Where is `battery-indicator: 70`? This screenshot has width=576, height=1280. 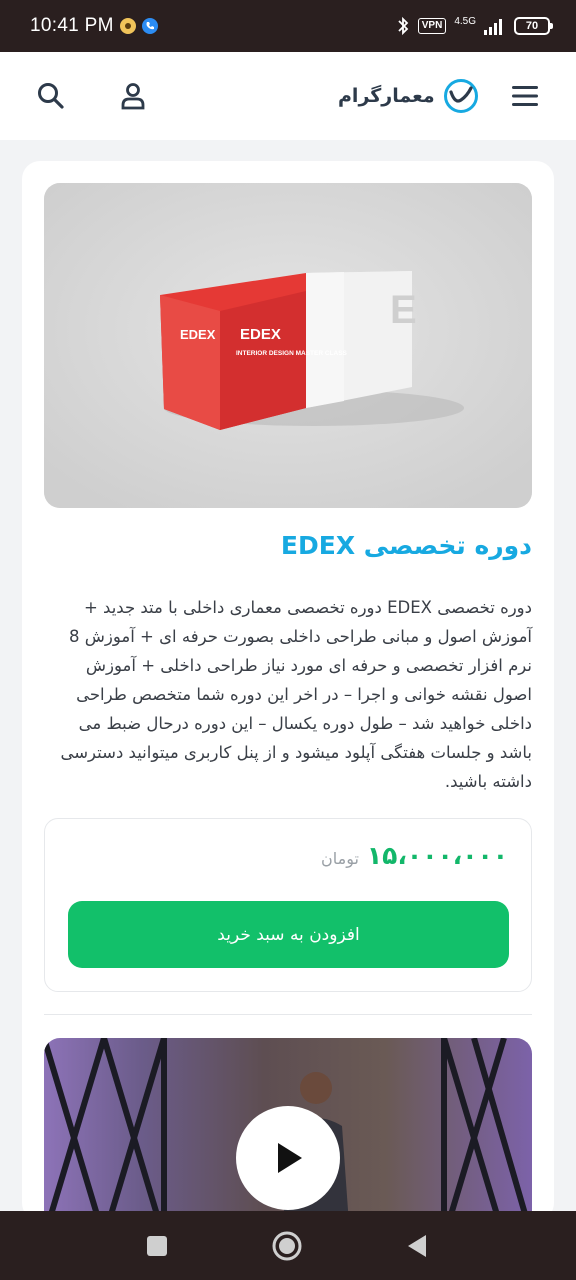 battery-indicator: 70 is located at coordinates (533, 26).